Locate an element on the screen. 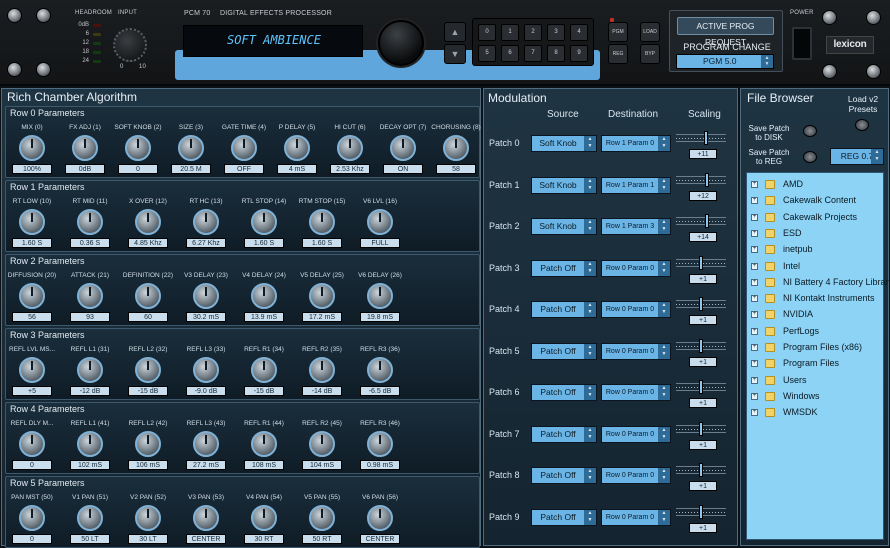 Image resolution: width=890 pixels, height=548 pixels. folder-item: + Program Files (x86) is located at coordinates (818, 347).